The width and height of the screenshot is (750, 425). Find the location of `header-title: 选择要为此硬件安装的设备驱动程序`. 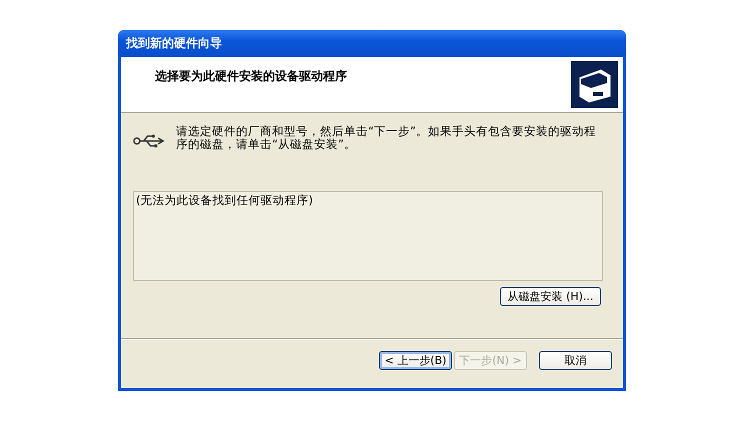

header-title: 选择要为此硬件安装的设备驱动程序 is located at coordinates (251, 76).